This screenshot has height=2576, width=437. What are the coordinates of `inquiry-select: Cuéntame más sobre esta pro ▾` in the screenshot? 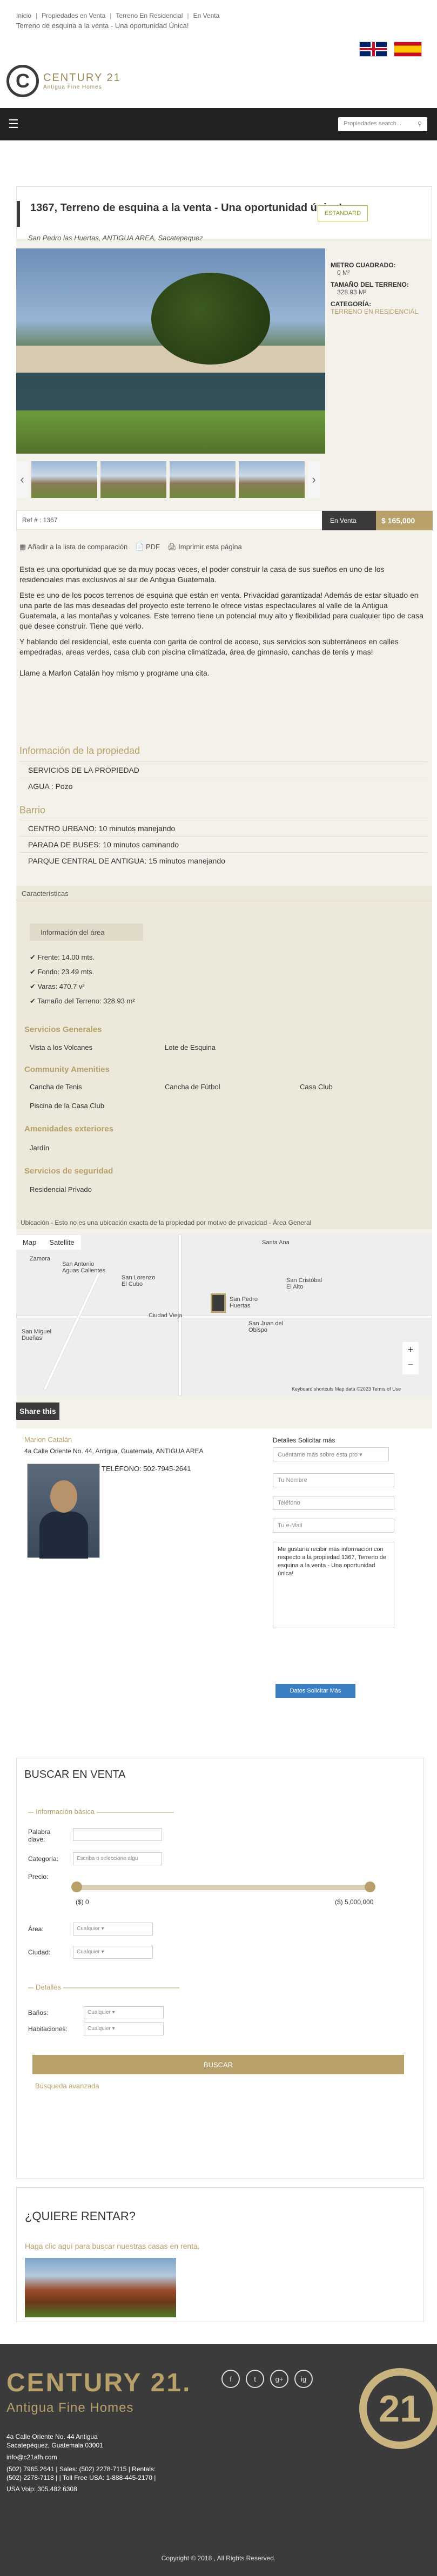 It's located at (331, 1454).